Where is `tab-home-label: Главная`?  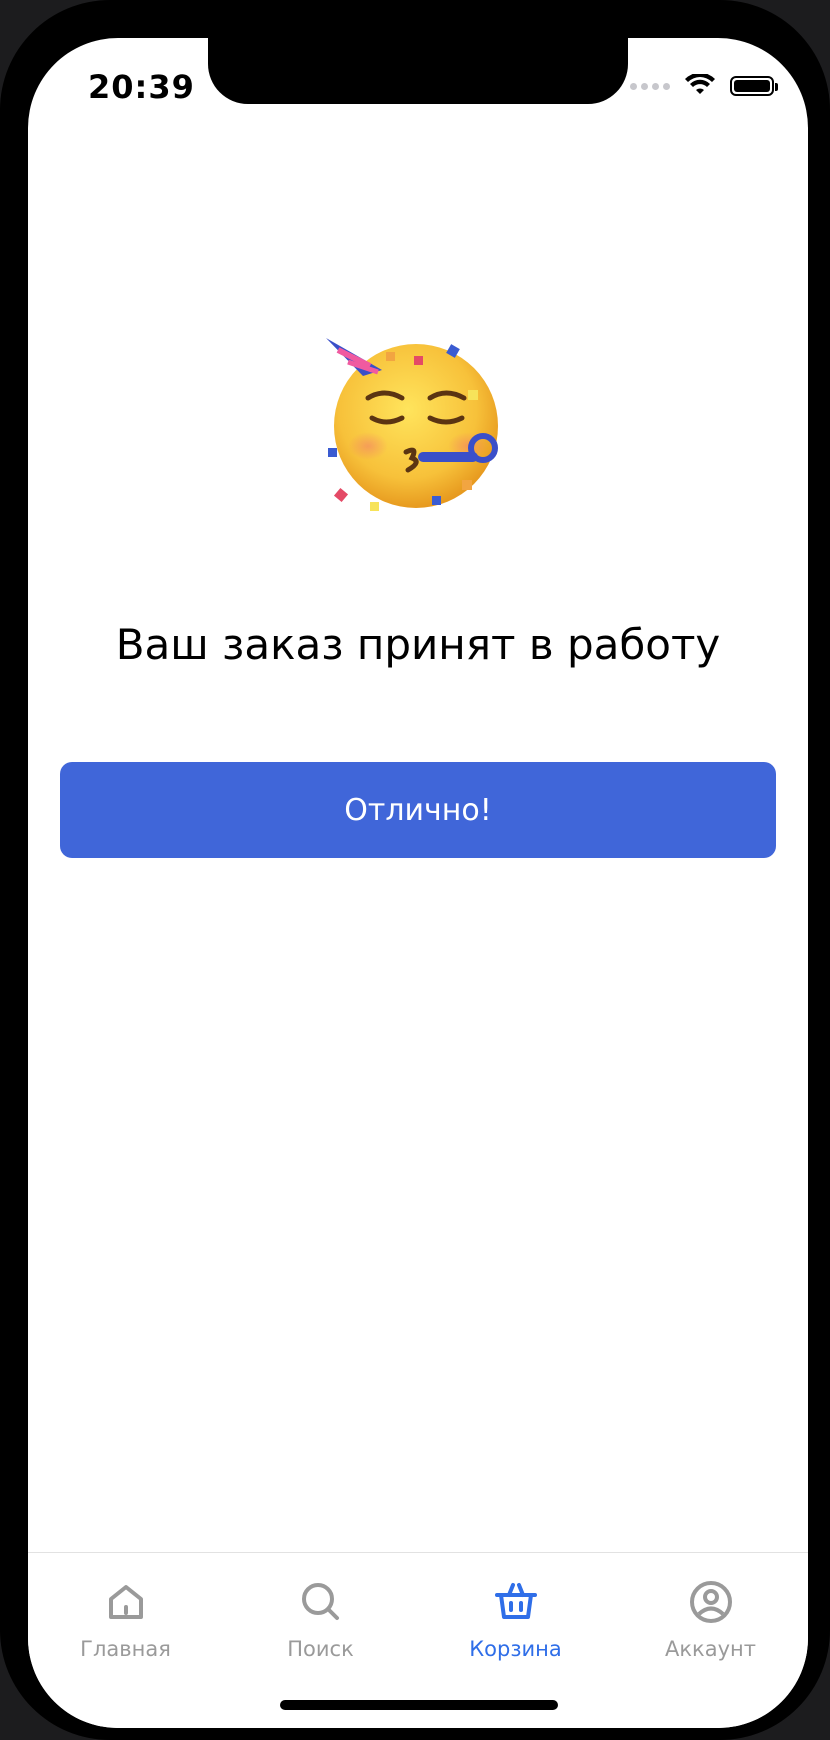
tab-home-label: Главная is located at coordinates (125, 1649).